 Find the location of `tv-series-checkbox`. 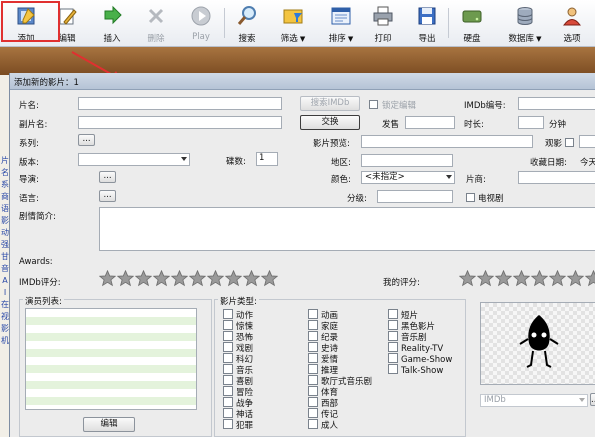

tv-series-checkbox is located at coordinates (470, 197).